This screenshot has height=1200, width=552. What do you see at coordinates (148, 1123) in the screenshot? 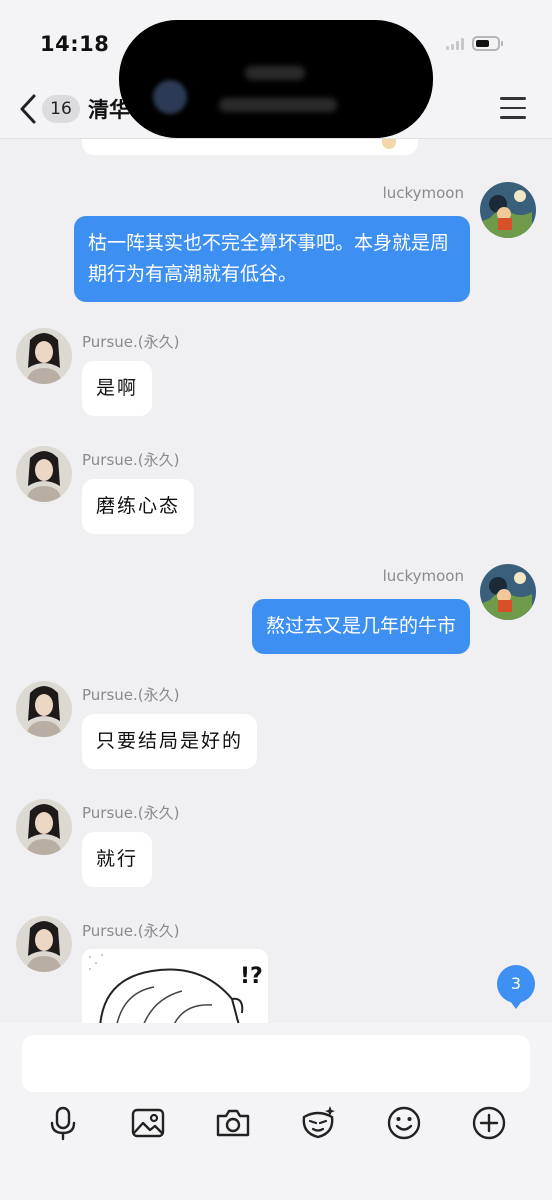
I see `image-icon` at bounding box center [148, 1123].